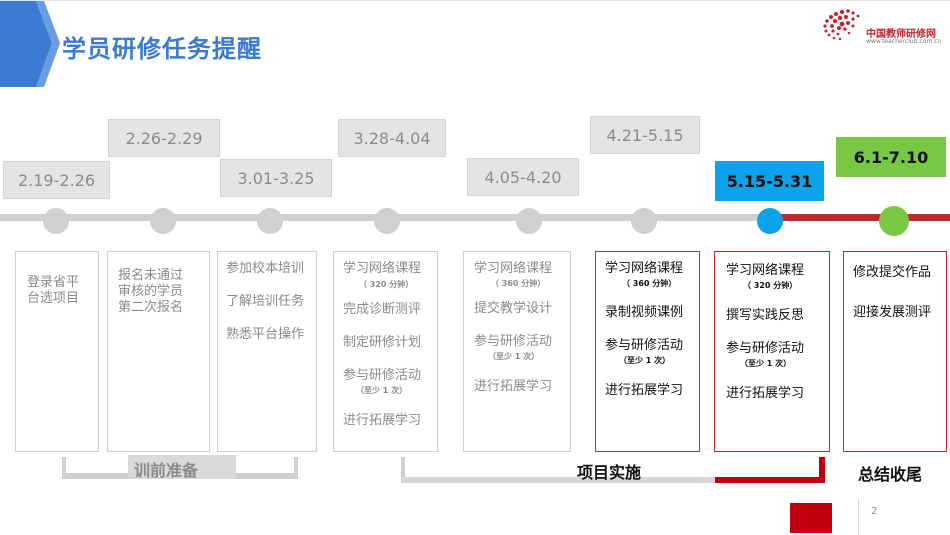  What do you see at coordinates (475, 217) in the screenshot?
I see `timeline-track` at bounding box center [475, 217].